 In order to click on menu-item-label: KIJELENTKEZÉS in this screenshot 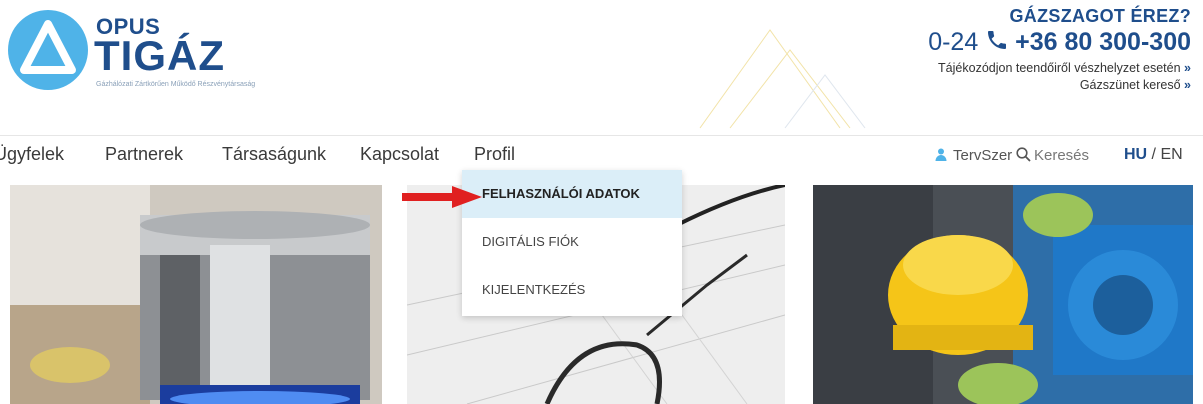, I will do `click(534, 289)`.